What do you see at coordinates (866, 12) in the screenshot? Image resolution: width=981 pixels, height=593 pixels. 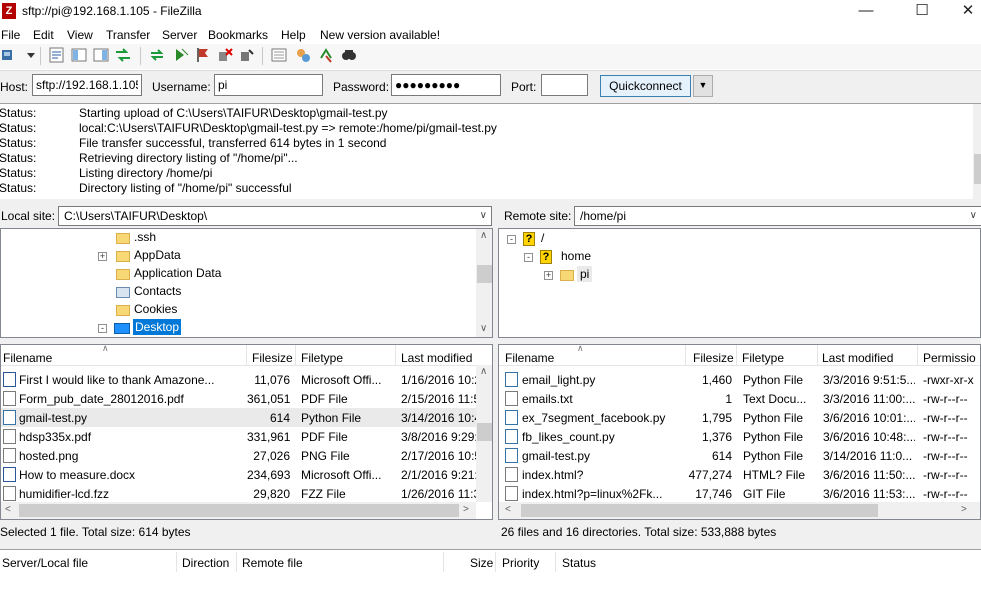 I see `minimize-button: —` at bounding box center [866, 12].